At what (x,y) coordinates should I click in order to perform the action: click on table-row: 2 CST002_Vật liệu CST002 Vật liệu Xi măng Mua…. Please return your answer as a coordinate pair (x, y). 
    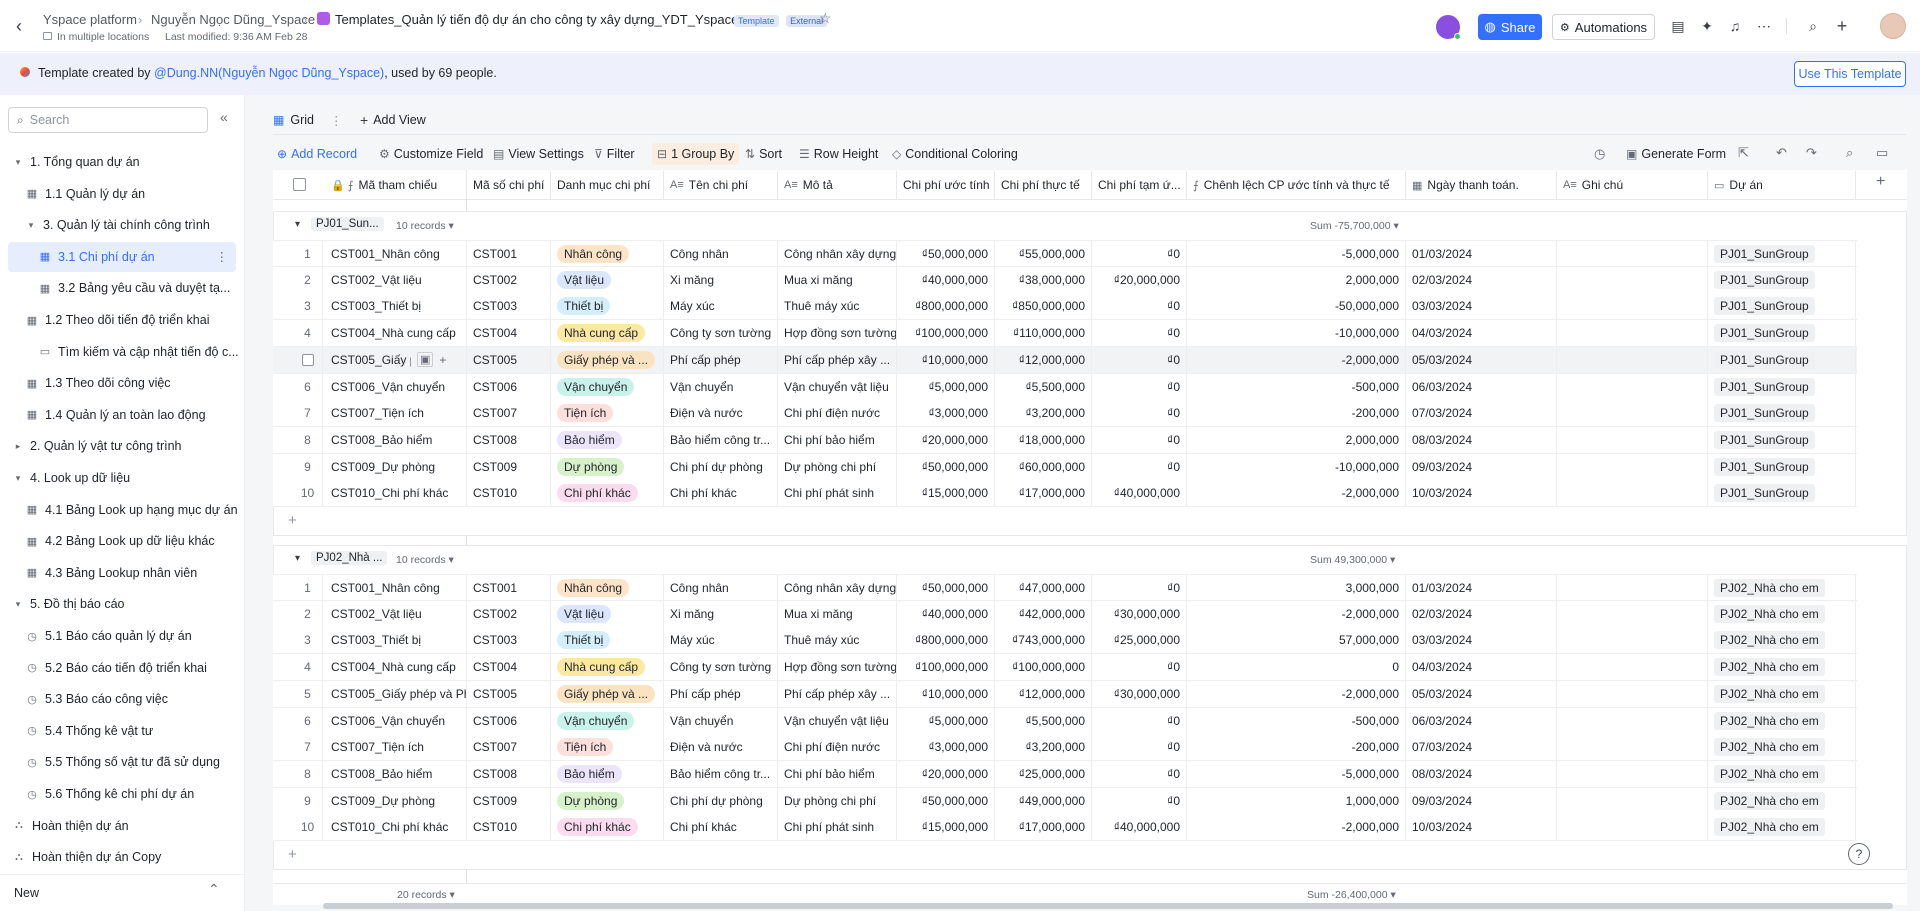
    Looking at the image, I should click on (1065, 280).